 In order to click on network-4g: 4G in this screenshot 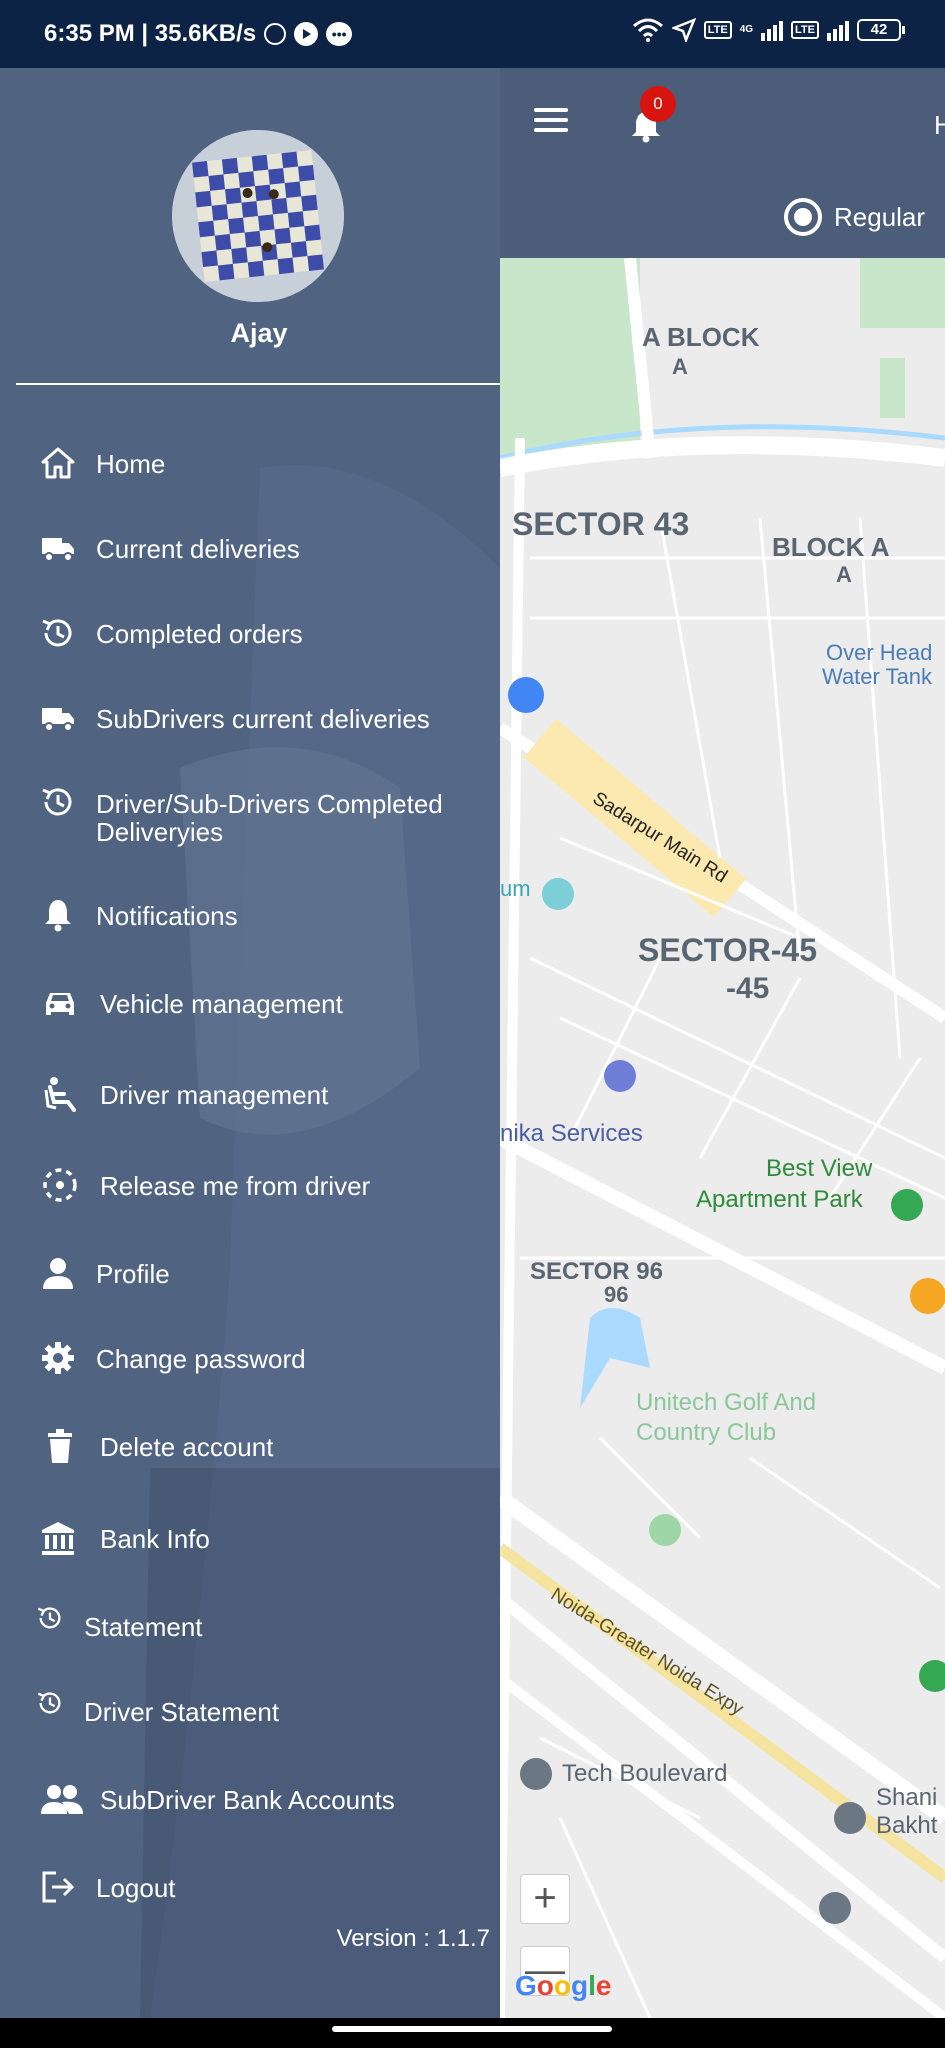, I will do `click(746, 29)`.